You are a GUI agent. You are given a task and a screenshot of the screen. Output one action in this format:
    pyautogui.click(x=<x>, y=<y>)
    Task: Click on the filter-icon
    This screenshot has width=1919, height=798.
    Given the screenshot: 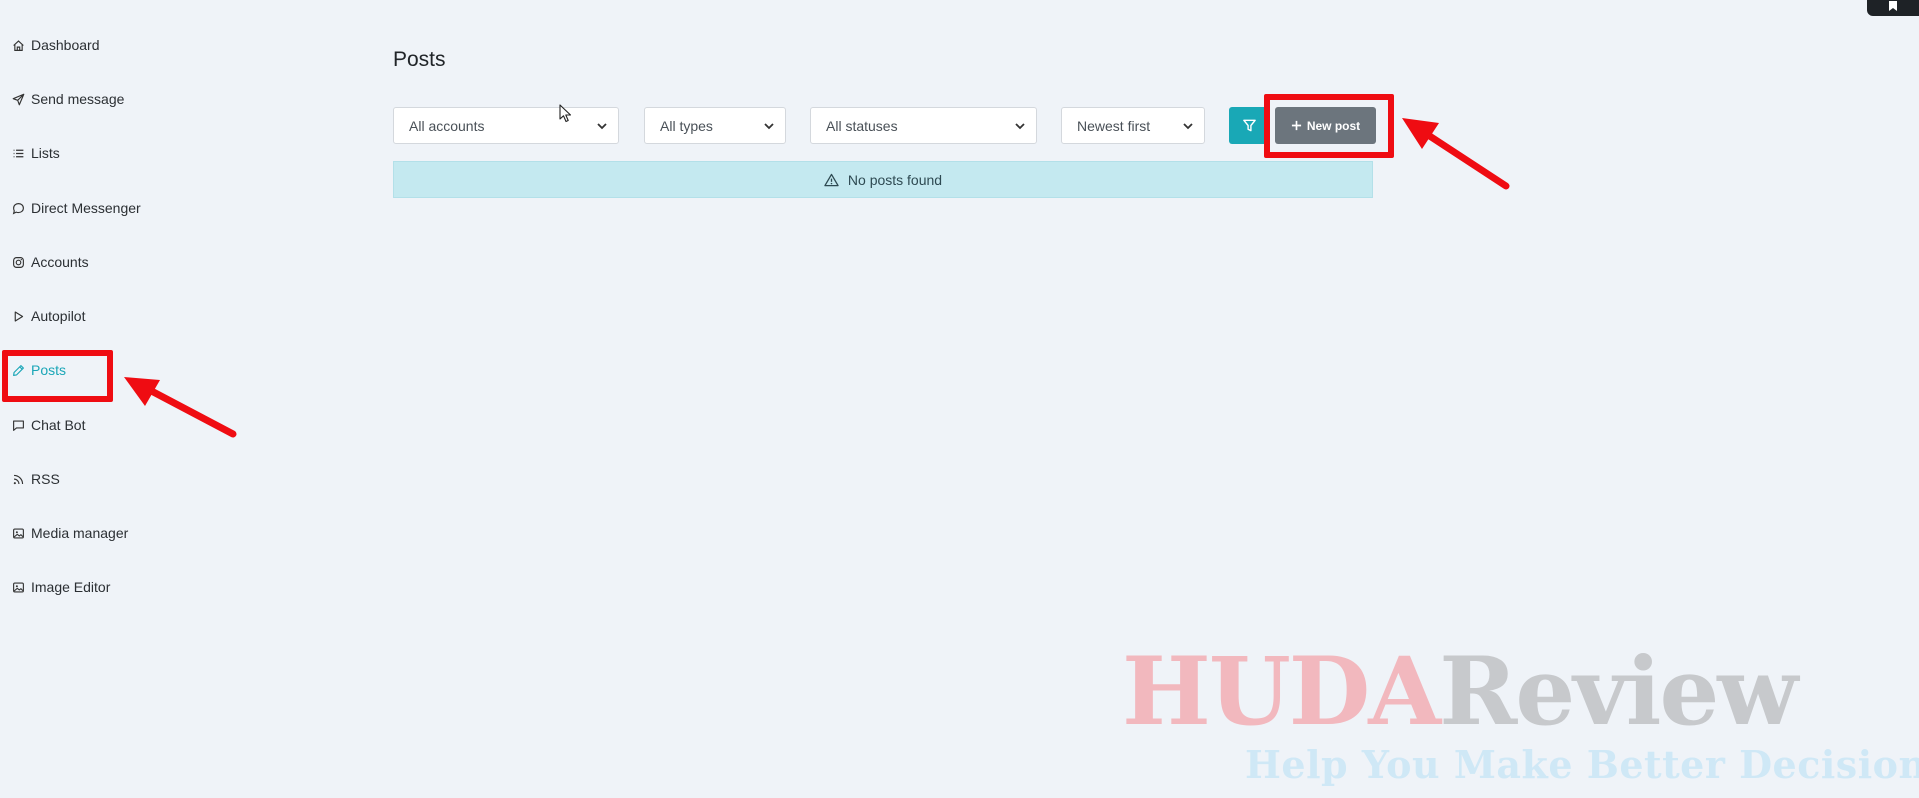 What is the action you would take?
    pyautogui.click(x=1249, y=125)
    